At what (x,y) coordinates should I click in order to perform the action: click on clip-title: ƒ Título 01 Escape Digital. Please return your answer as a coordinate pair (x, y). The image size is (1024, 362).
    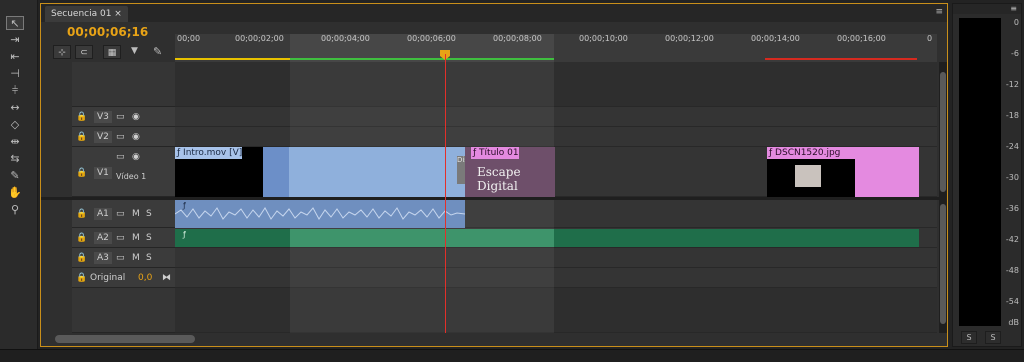
    Looking at the image, I should click on (510, 172).